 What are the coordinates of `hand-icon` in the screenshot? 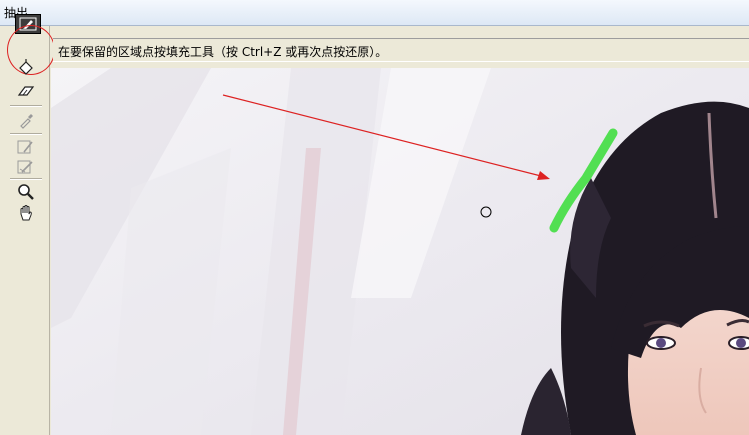 It's located at (26, 213).